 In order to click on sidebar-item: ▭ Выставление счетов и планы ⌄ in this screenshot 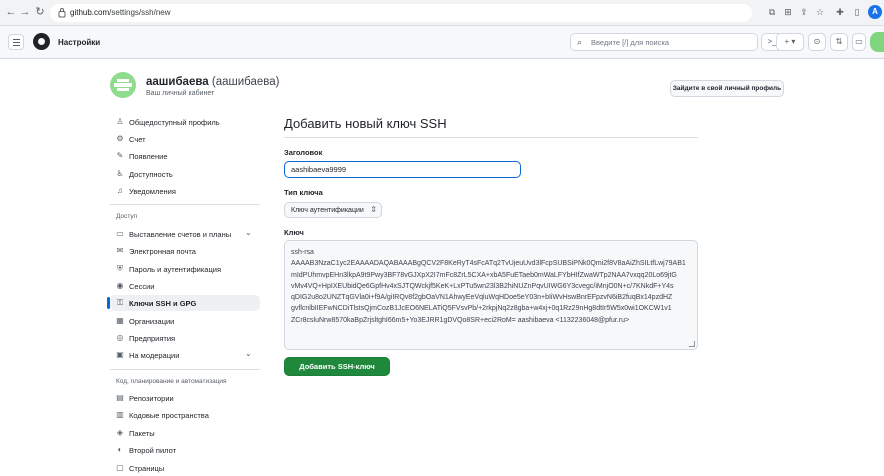, I will do `click(185, 234)`.